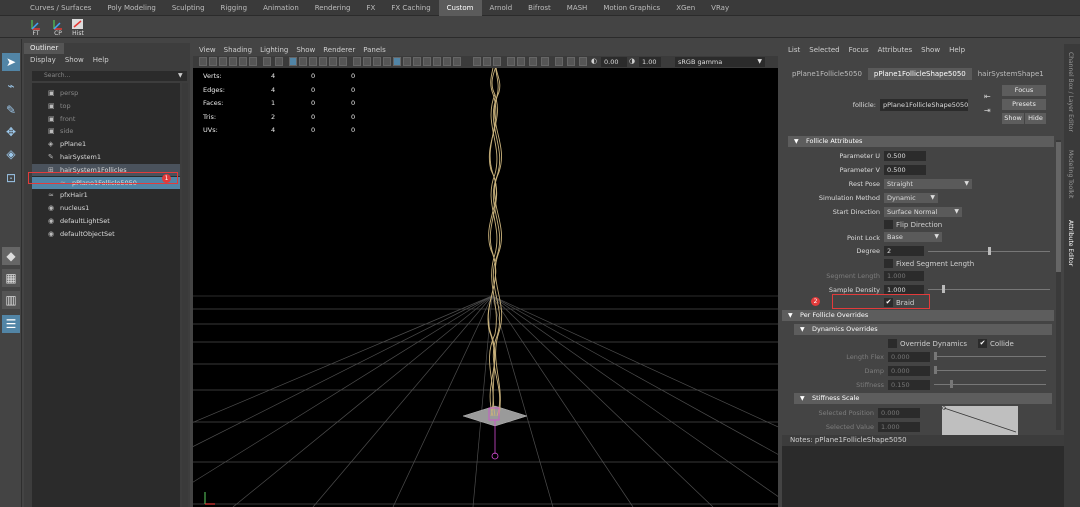  What do you see at coordinates (859, 50) in the screenshot?
I see `ae-menu-focus: Focus` at bounding box center [859, 50].